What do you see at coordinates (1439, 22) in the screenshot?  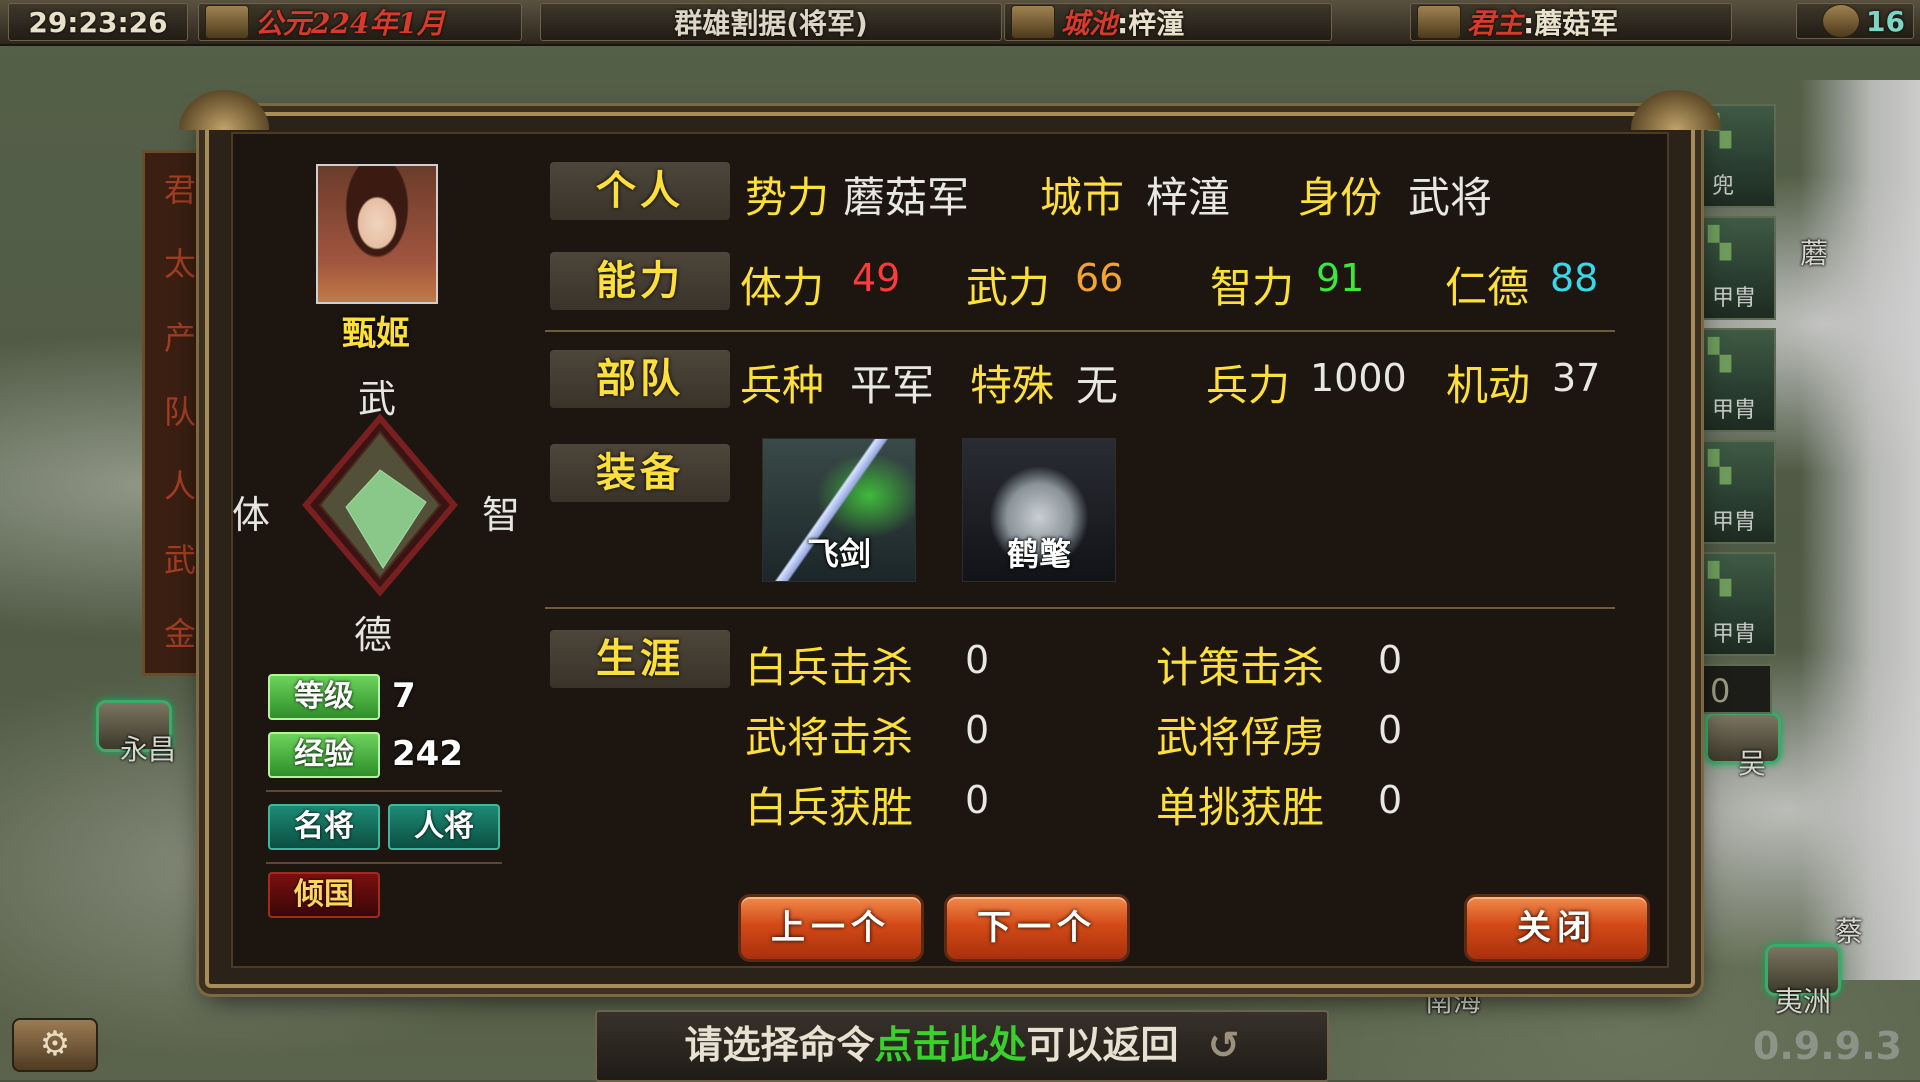 I see `lord-icon` at bounding box center [1439, 22].